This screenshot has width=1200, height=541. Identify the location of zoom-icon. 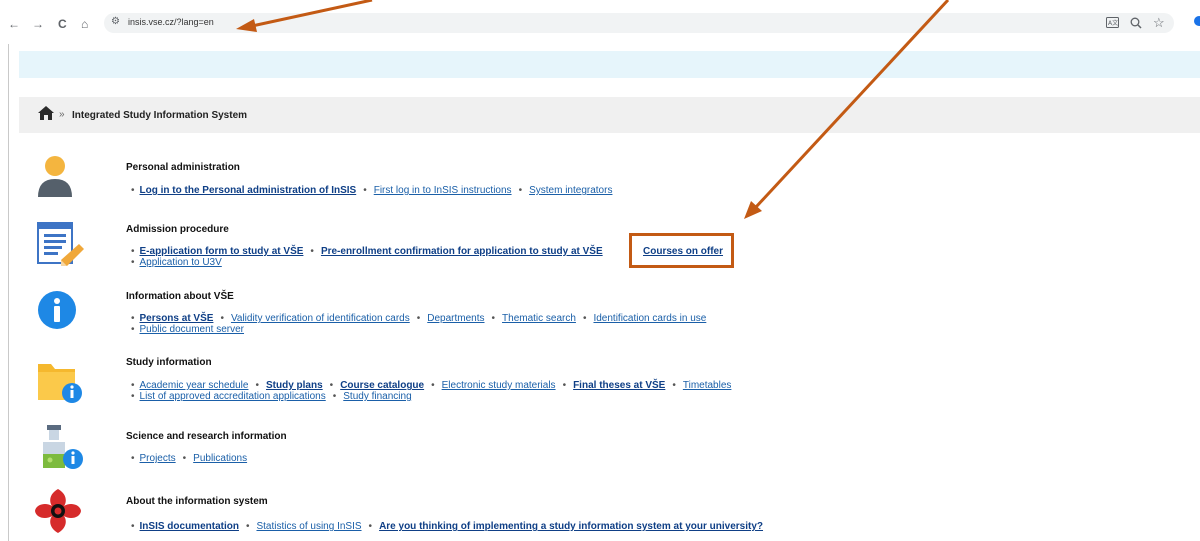
(1136, 24).